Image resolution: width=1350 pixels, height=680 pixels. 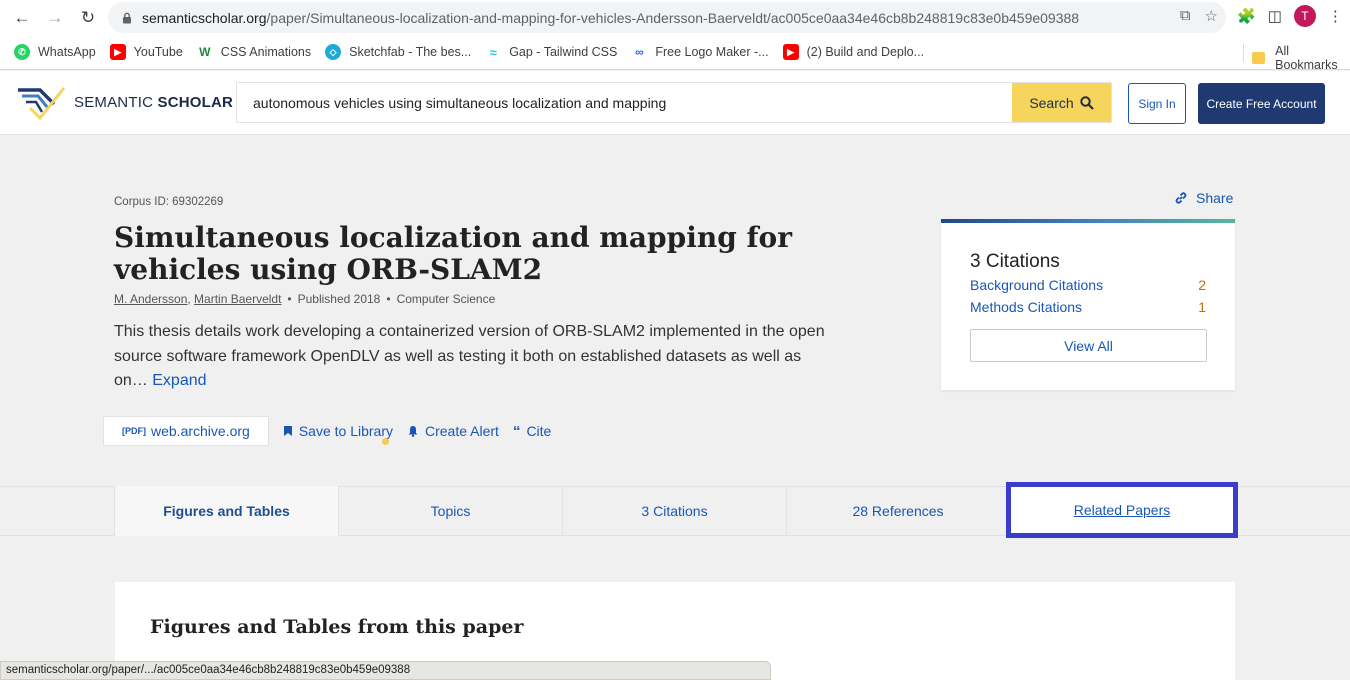 I want to click on search-button: Search, so click(x=1061, y=102).